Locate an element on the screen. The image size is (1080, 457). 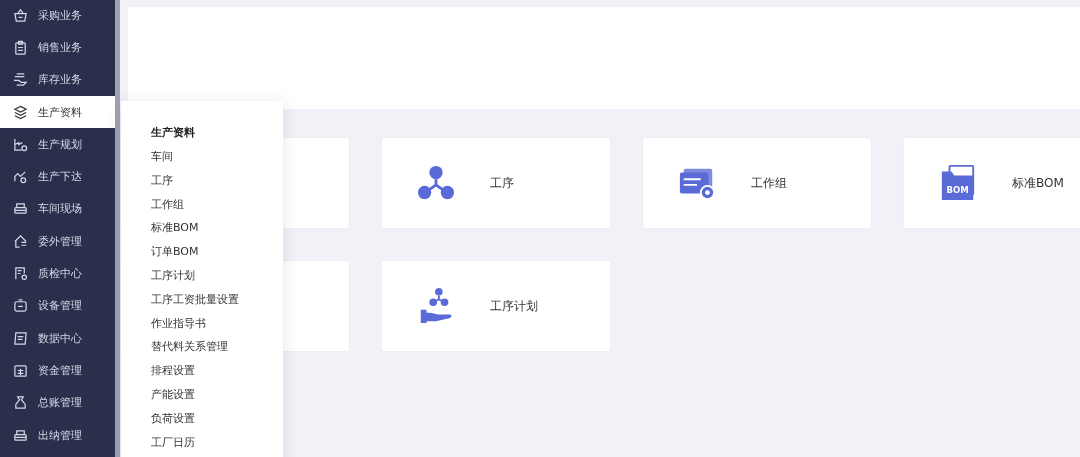
module-card: 工序 is located at coordinates (496, 183).